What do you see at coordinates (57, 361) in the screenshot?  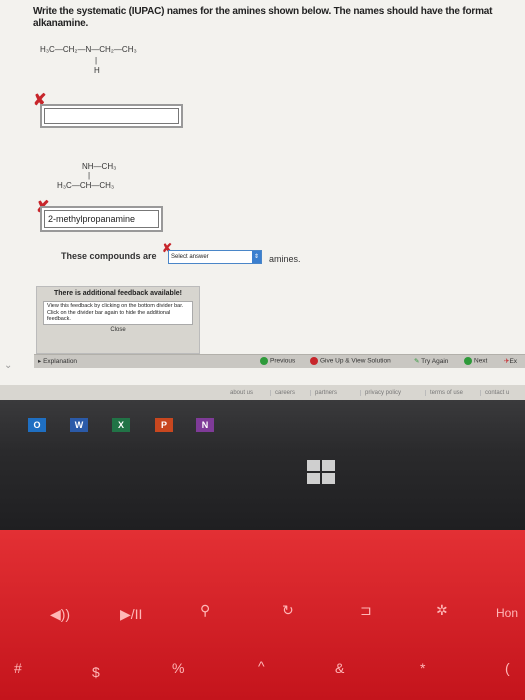 I see `explanation-toggle: ▸ Explanation` at bounding box center [57, 361].